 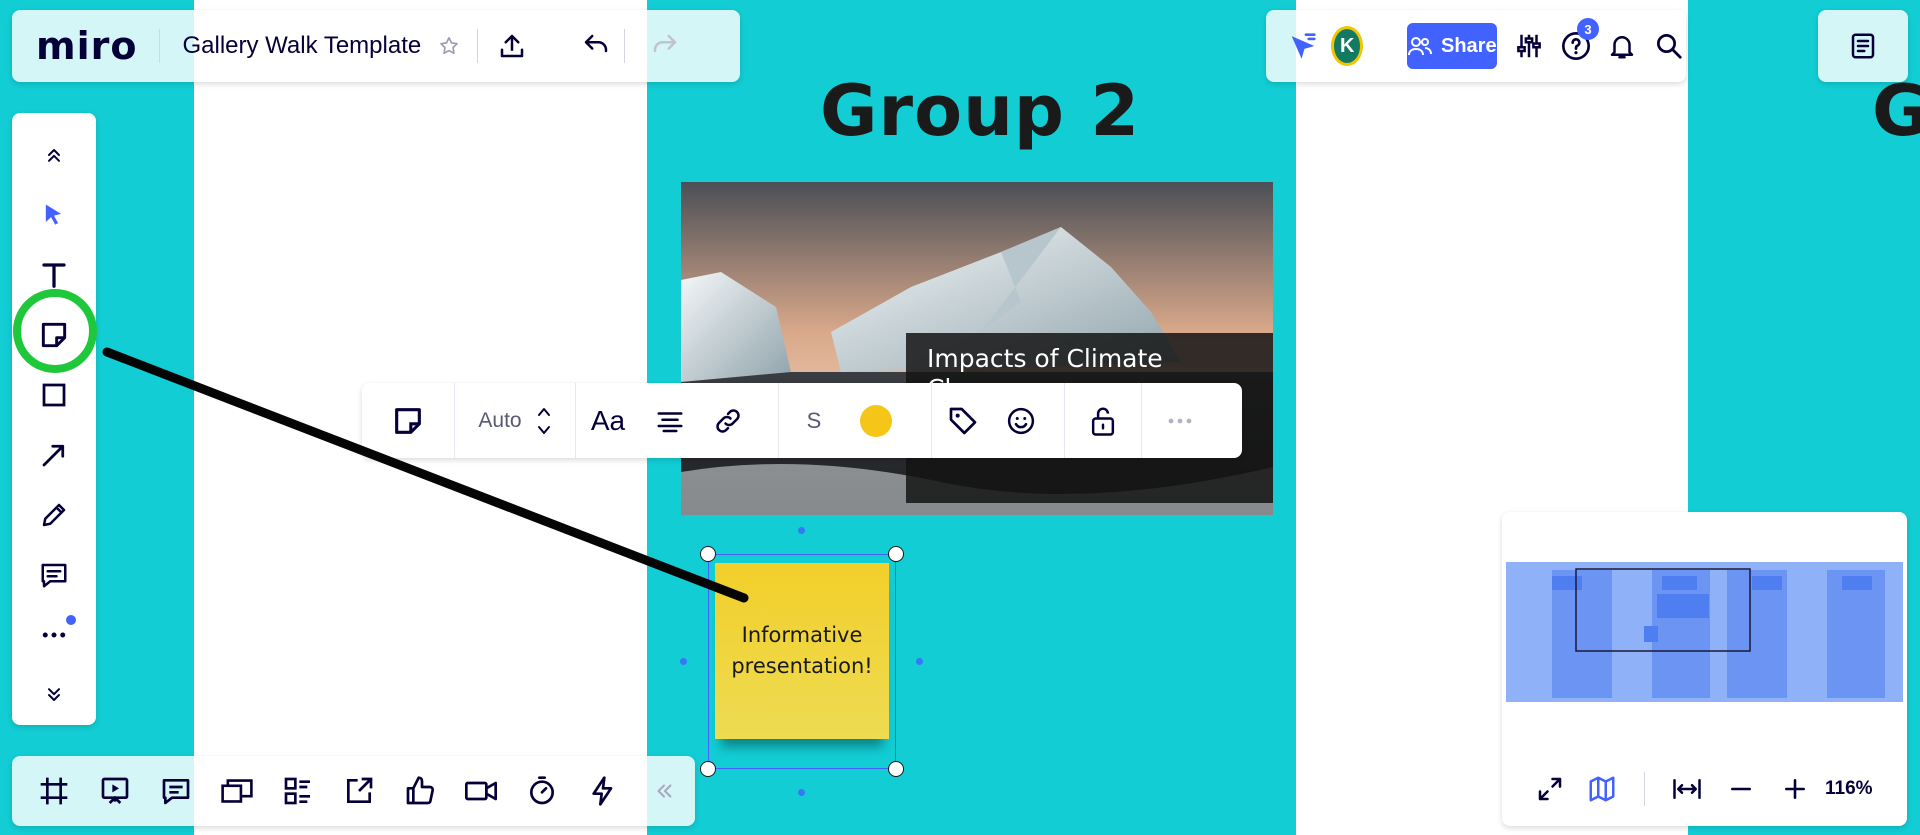 I want to click on color-picker, so click(x=876, y=420).